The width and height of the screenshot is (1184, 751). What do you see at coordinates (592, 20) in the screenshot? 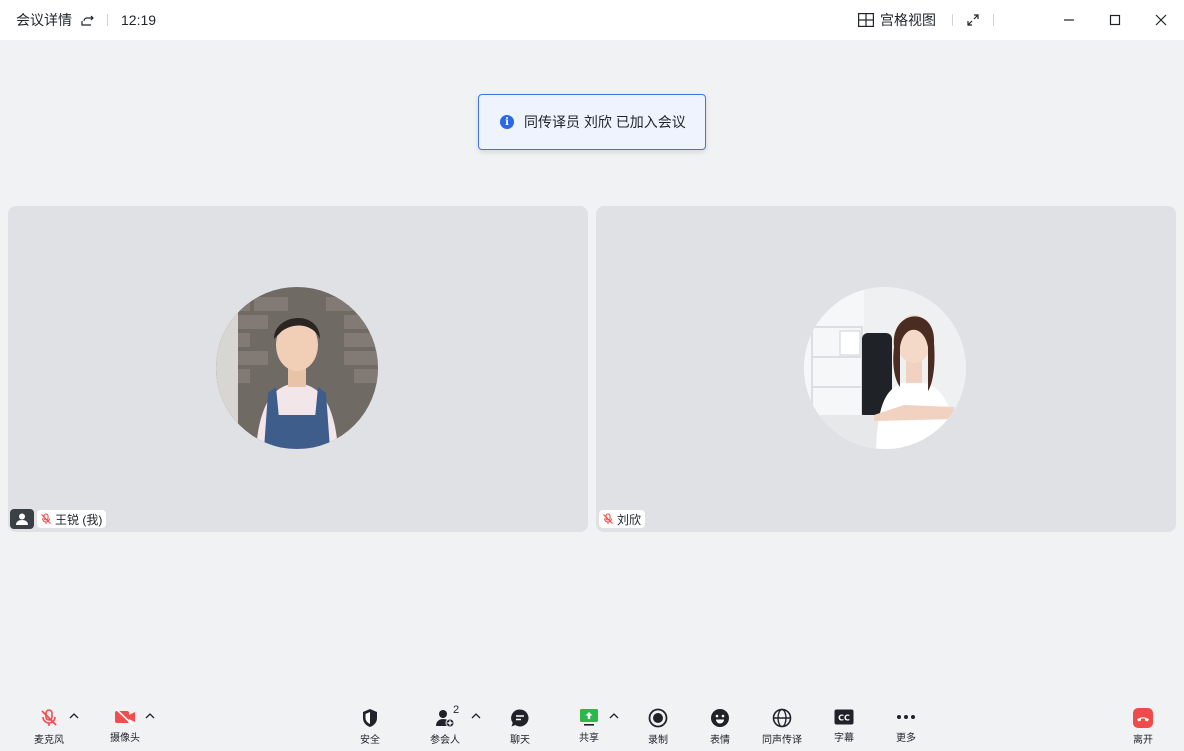
I see `title-bar: 会议详情 12:19 宫格视图` at bounding box center [592, 20].